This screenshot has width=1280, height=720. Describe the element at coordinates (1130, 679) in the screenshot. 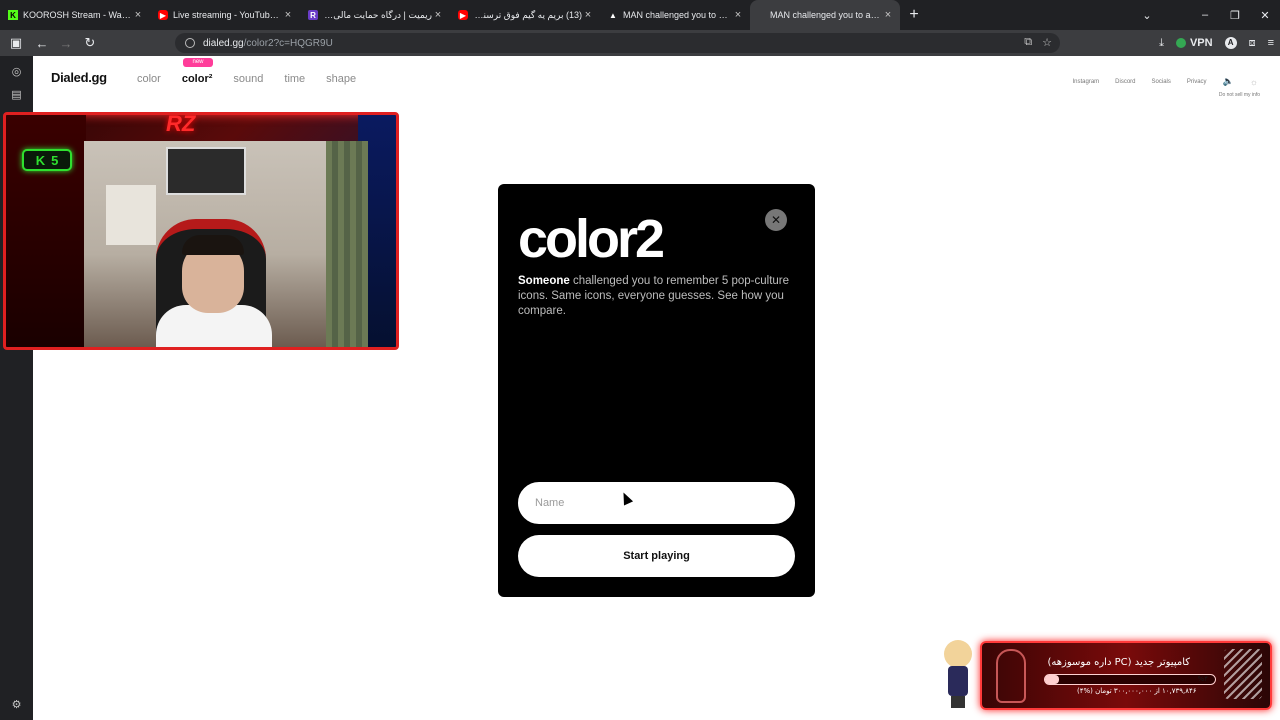

I see `donation-progress-bar` at that location.